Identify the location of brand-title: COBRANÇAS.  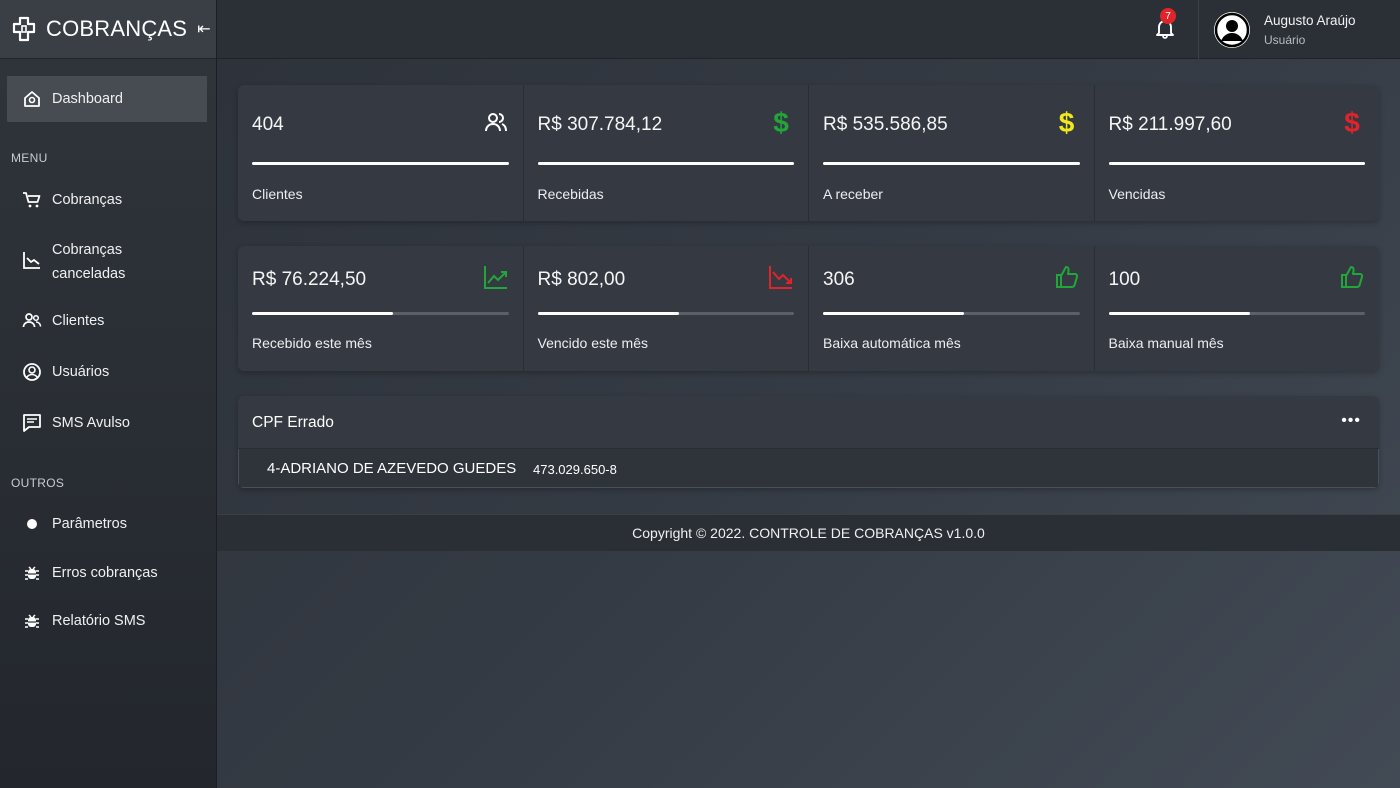
(117, 28).